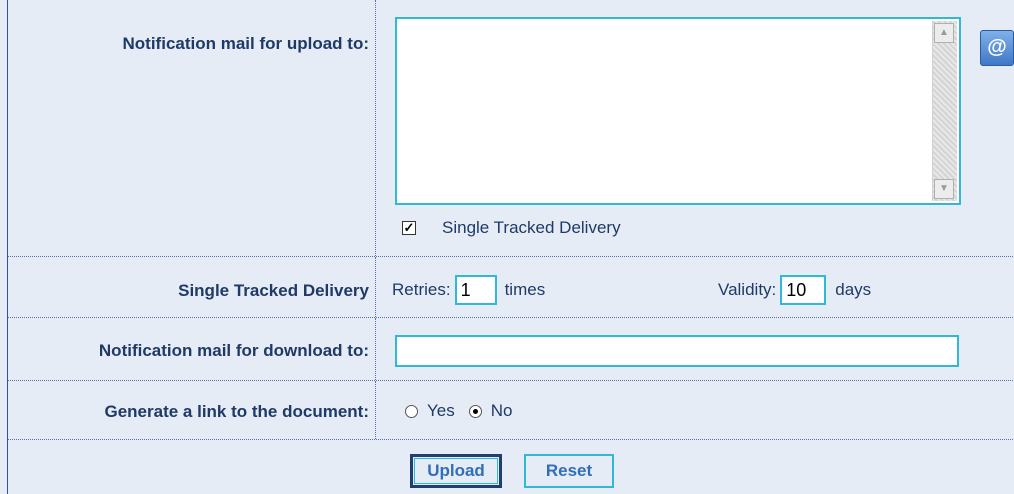 This screenshot has width=1014, height=494. I want to click on scroll-up-icon: ▲, so click(944, 33).